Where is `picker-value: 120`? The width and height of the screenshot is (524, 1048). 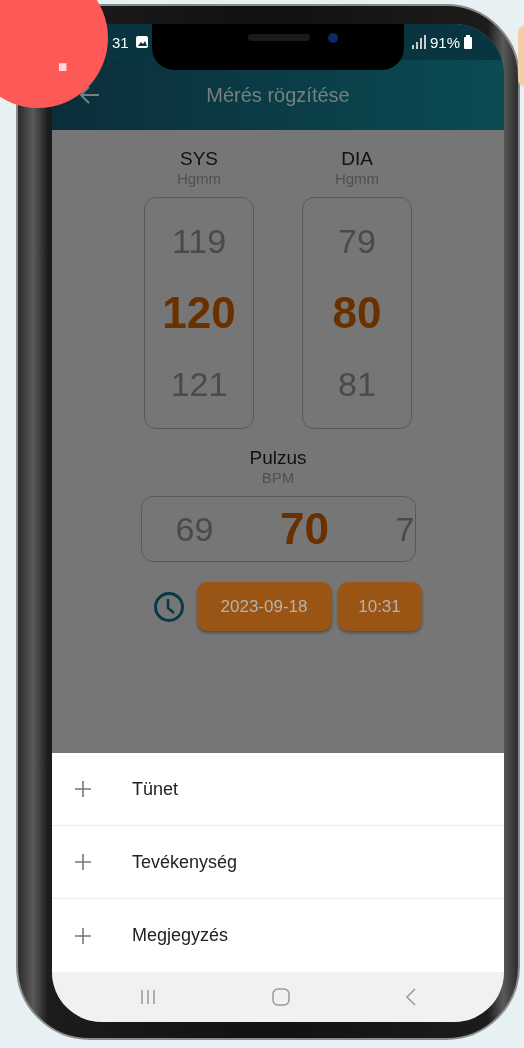
picker-value: 120 is located at coordinates (199, 313).